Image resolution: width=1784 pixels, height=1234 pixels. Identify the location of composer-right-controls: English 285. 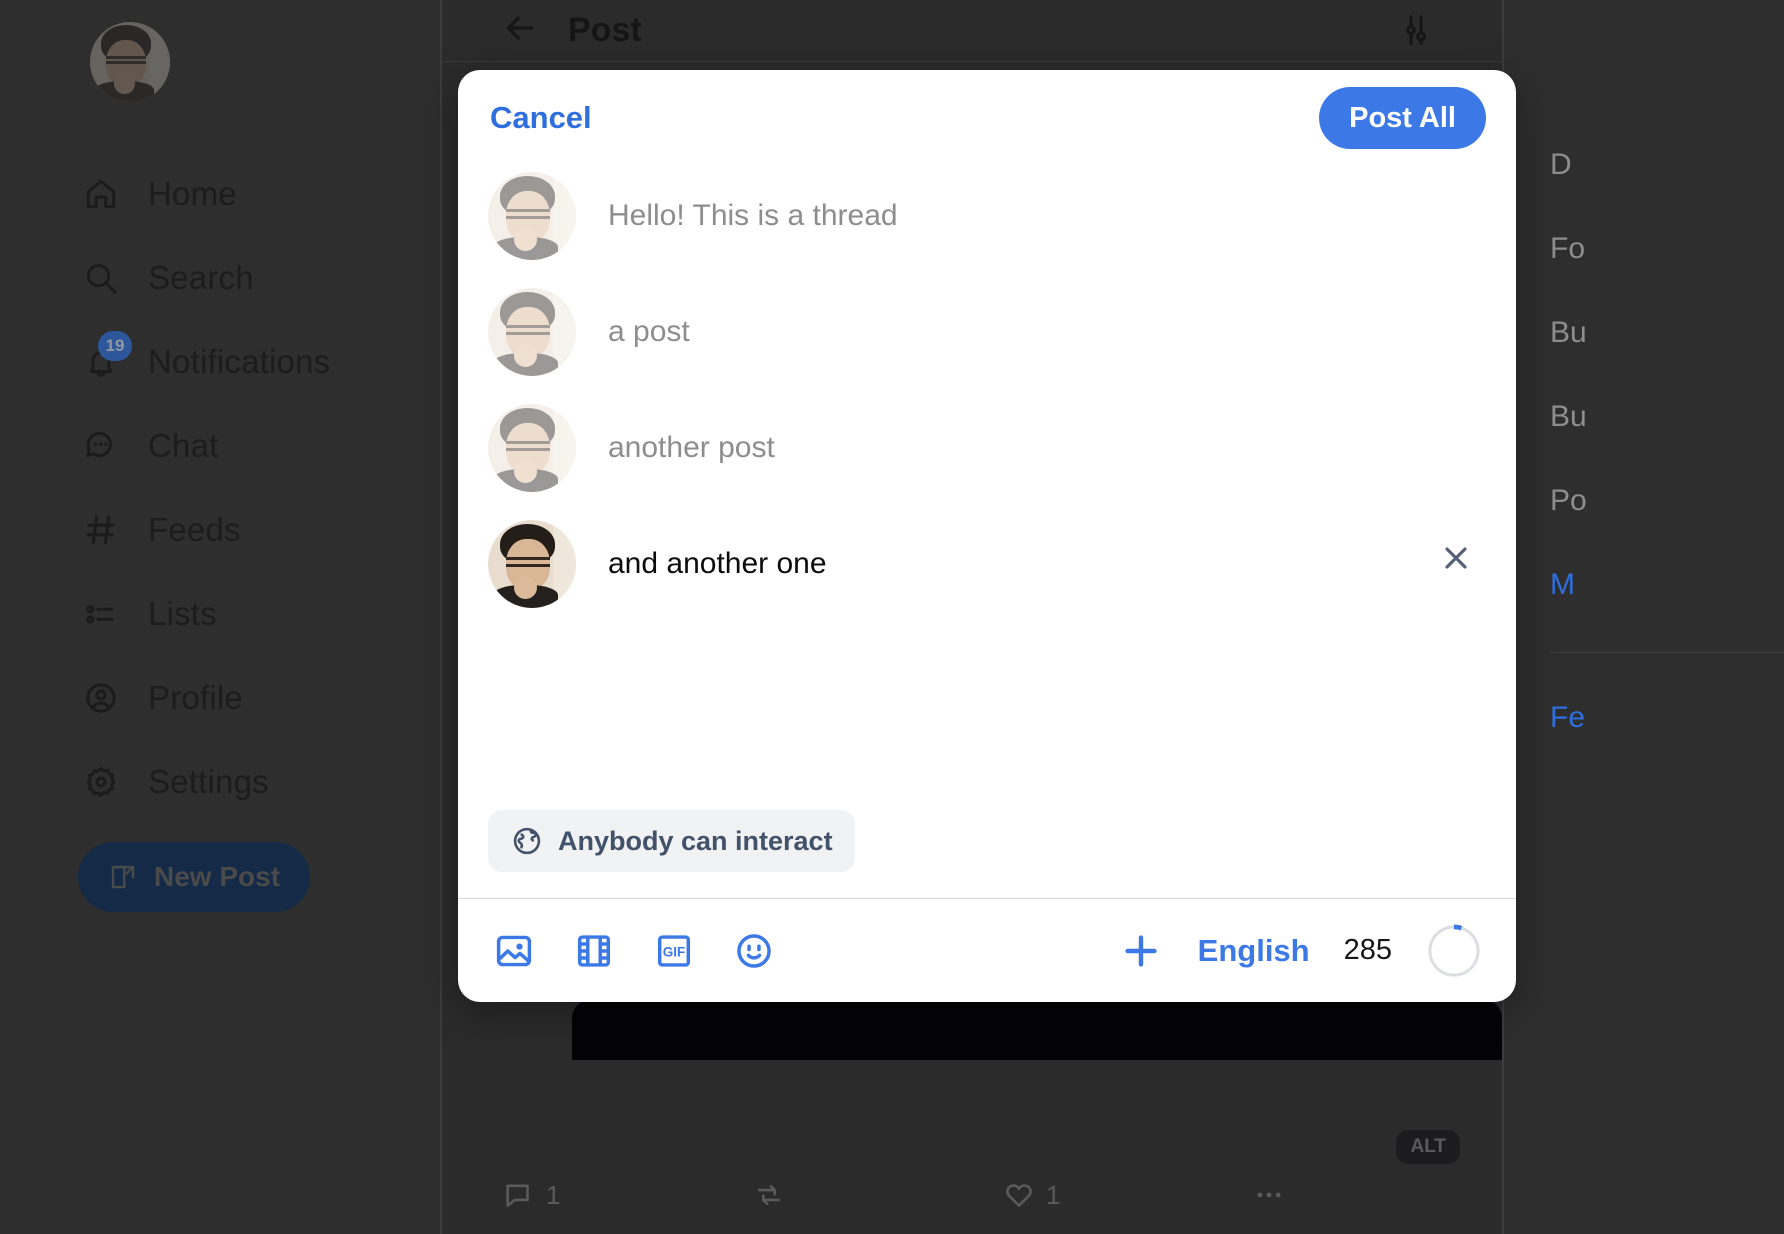
(1300, 951).